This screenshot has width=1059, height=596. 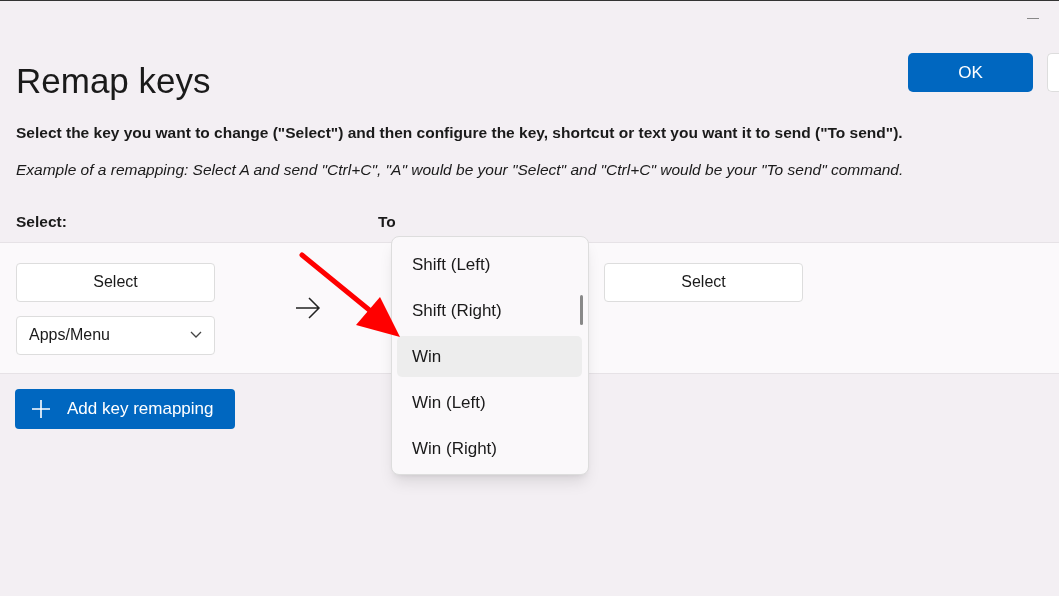 I want to click on dropdown-item: Win, so click(x=489, y=356).